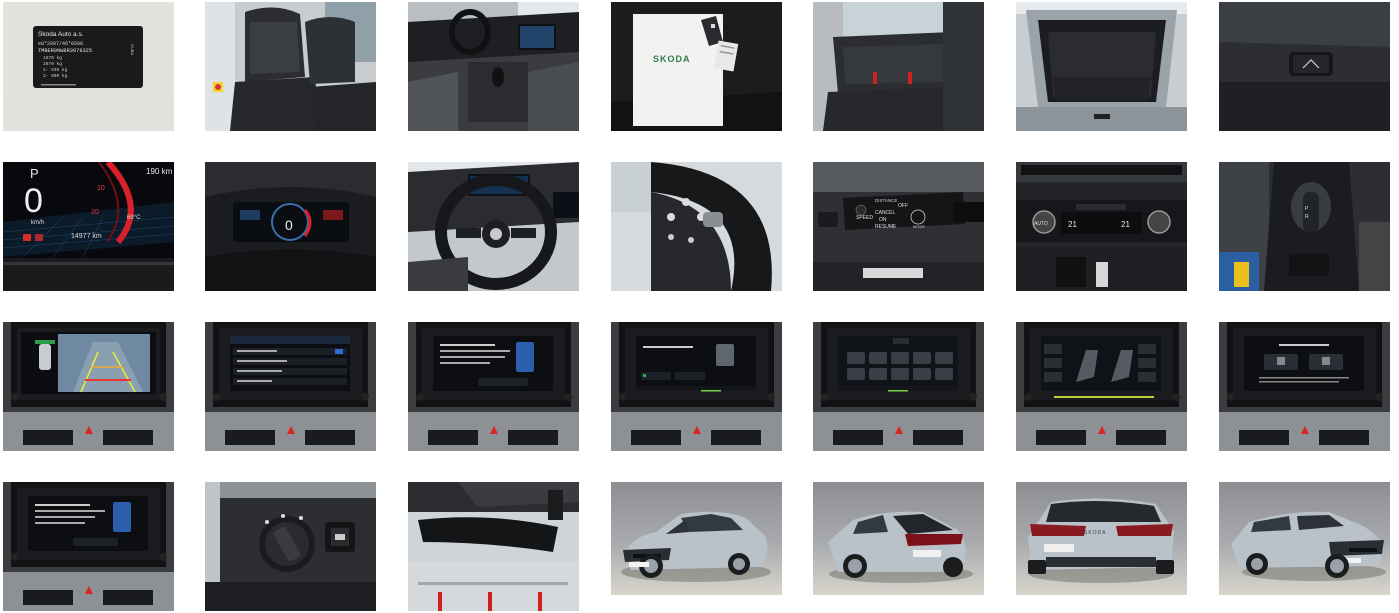 The image size is (1399, 613). I want to click on thumbnail-cruise-stalk: DISTANCE SPEED OFF CANCEL ON RESUME MODE, so click(898, 226).